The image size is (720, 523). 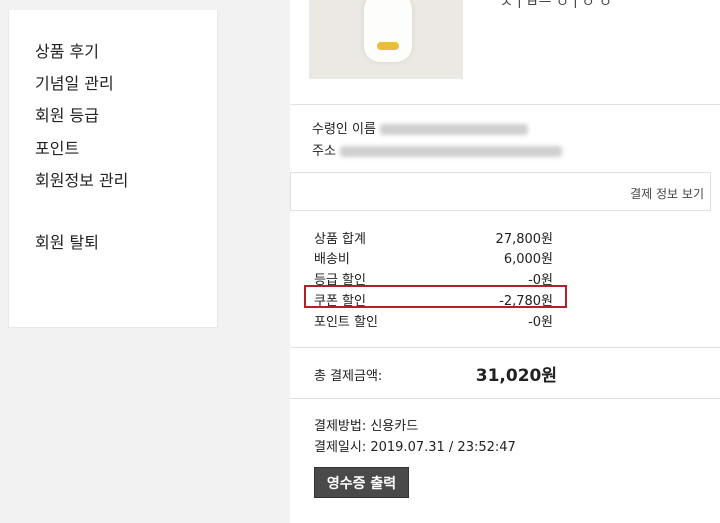 What do you see at coordinates (415, 447) in the screenshot?
I see `payment-datetime: 결제일시: 2019.07.31 / 23:52:47` at bounding box center [415, 447].